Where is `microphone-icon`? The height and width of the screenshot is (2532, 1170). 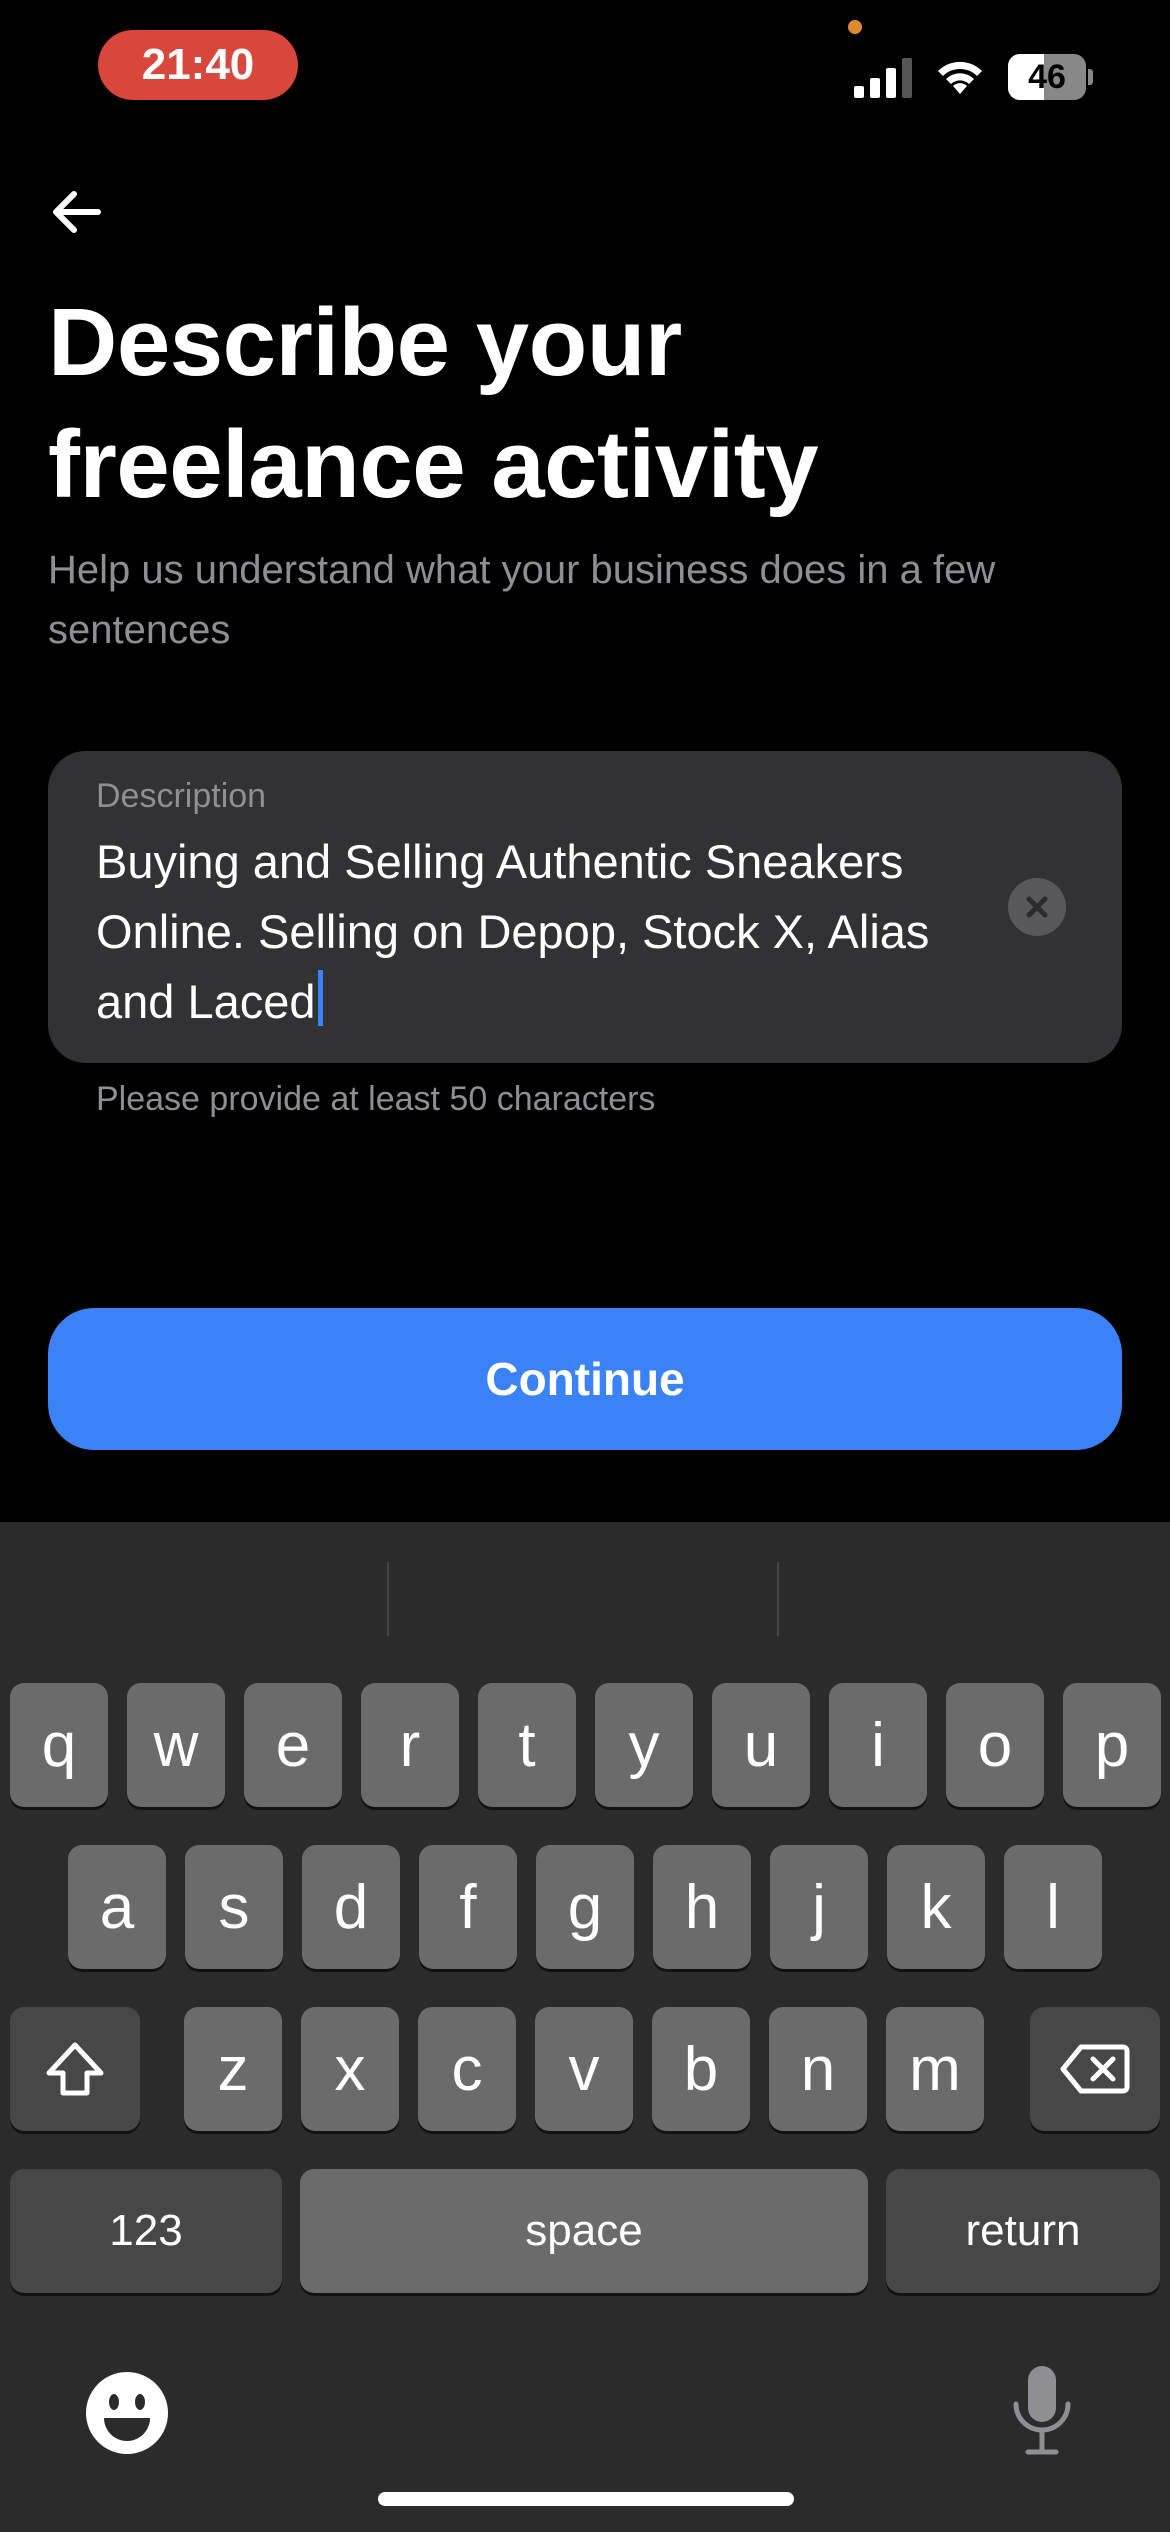
microphone-icon is located at coordinates (1042, 2410).